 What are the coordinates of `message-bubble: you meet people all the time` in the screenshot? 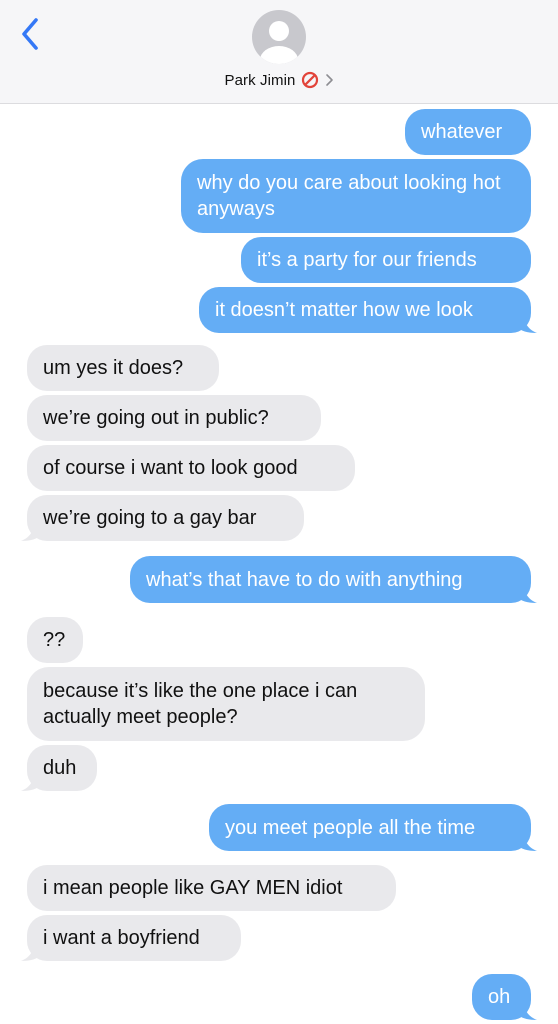 It's located at (370, 827).